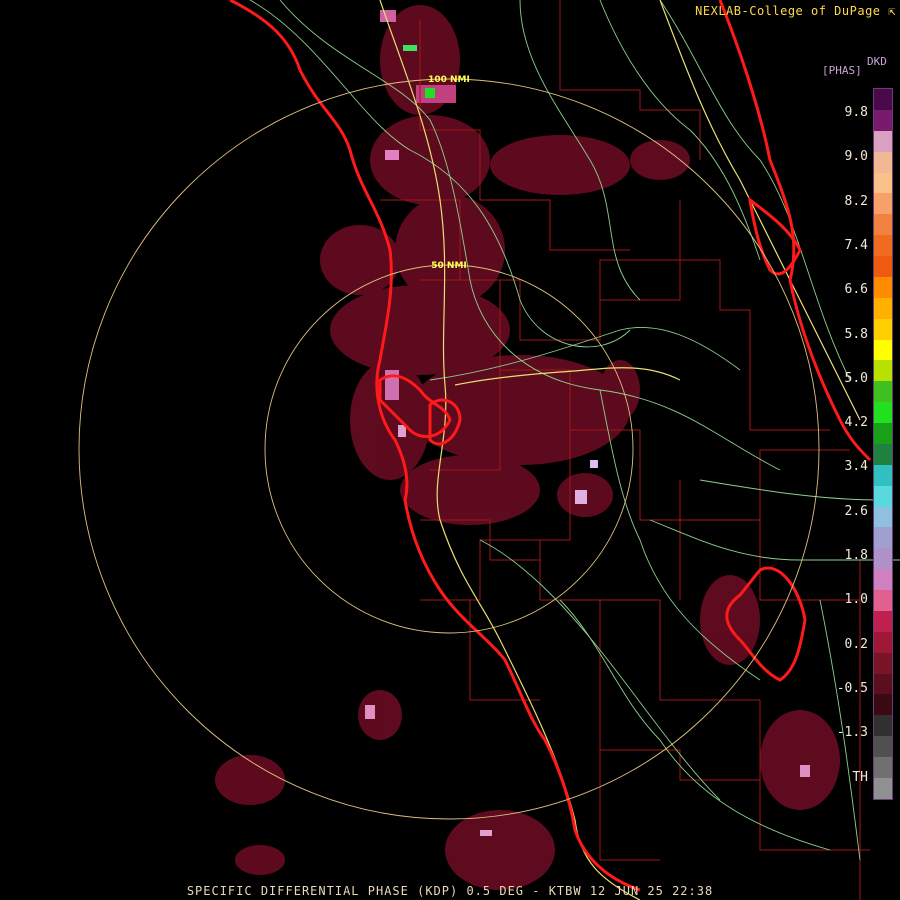 The height and width of the screenshot is (900, 900). Describe the element at coordinates (449, 266) in the screenshot. I see `range-ring-50-label: 50 NMI` at that location.